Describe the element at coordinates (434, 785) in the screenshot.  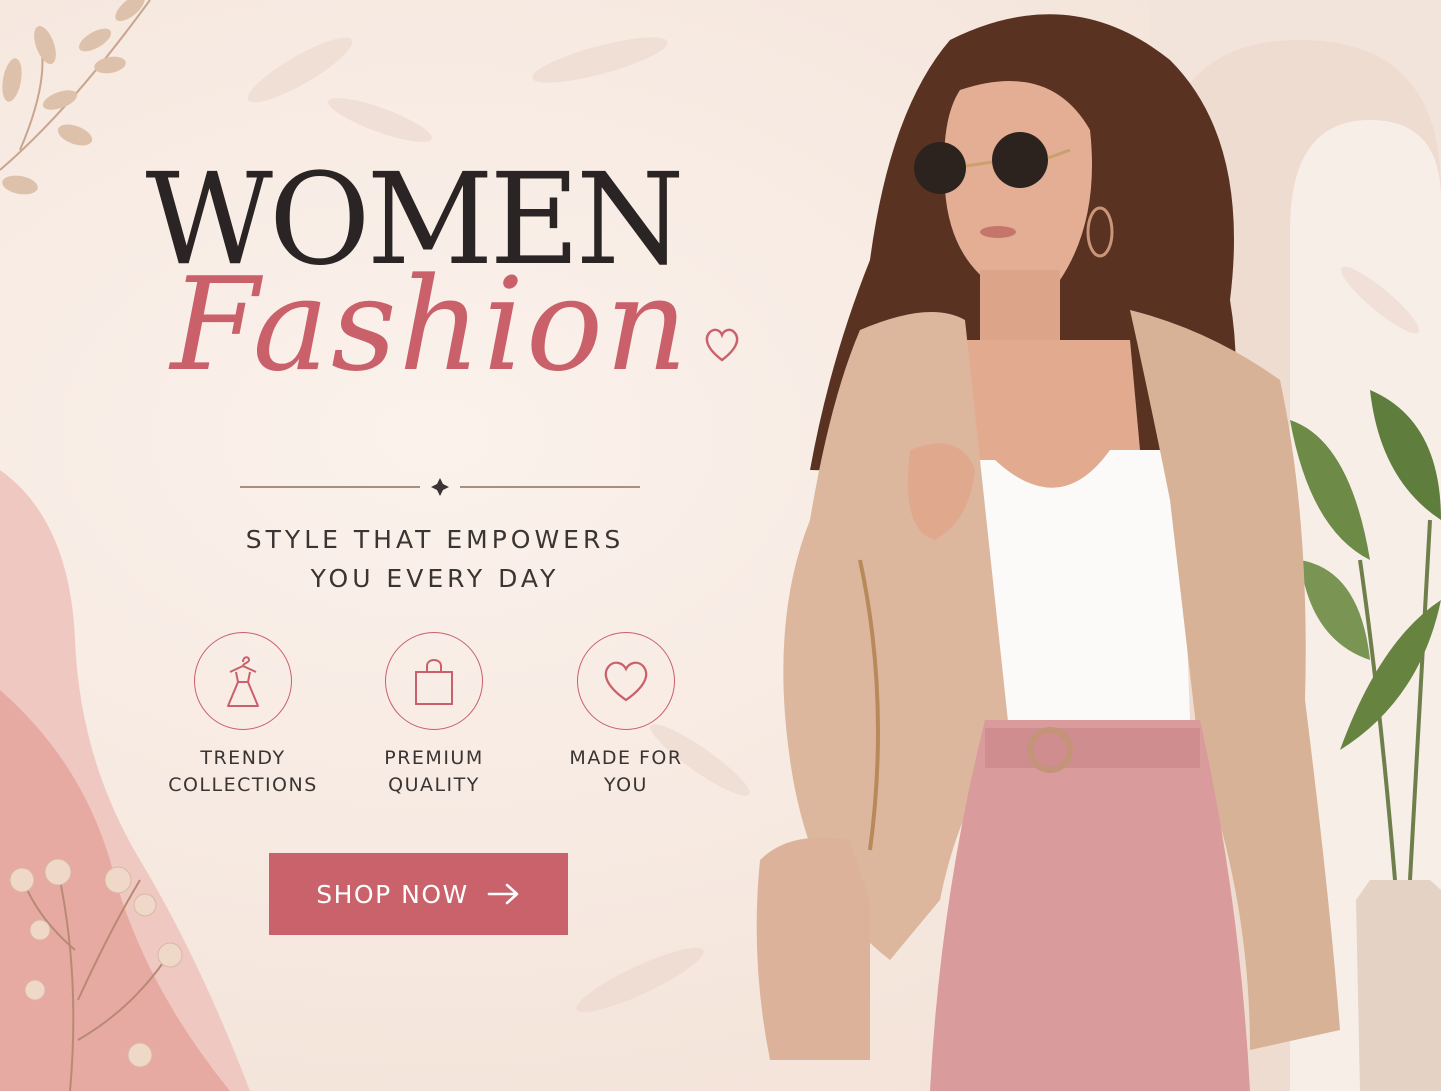
I see `feature-label-line-2: QUALITY` at that location.